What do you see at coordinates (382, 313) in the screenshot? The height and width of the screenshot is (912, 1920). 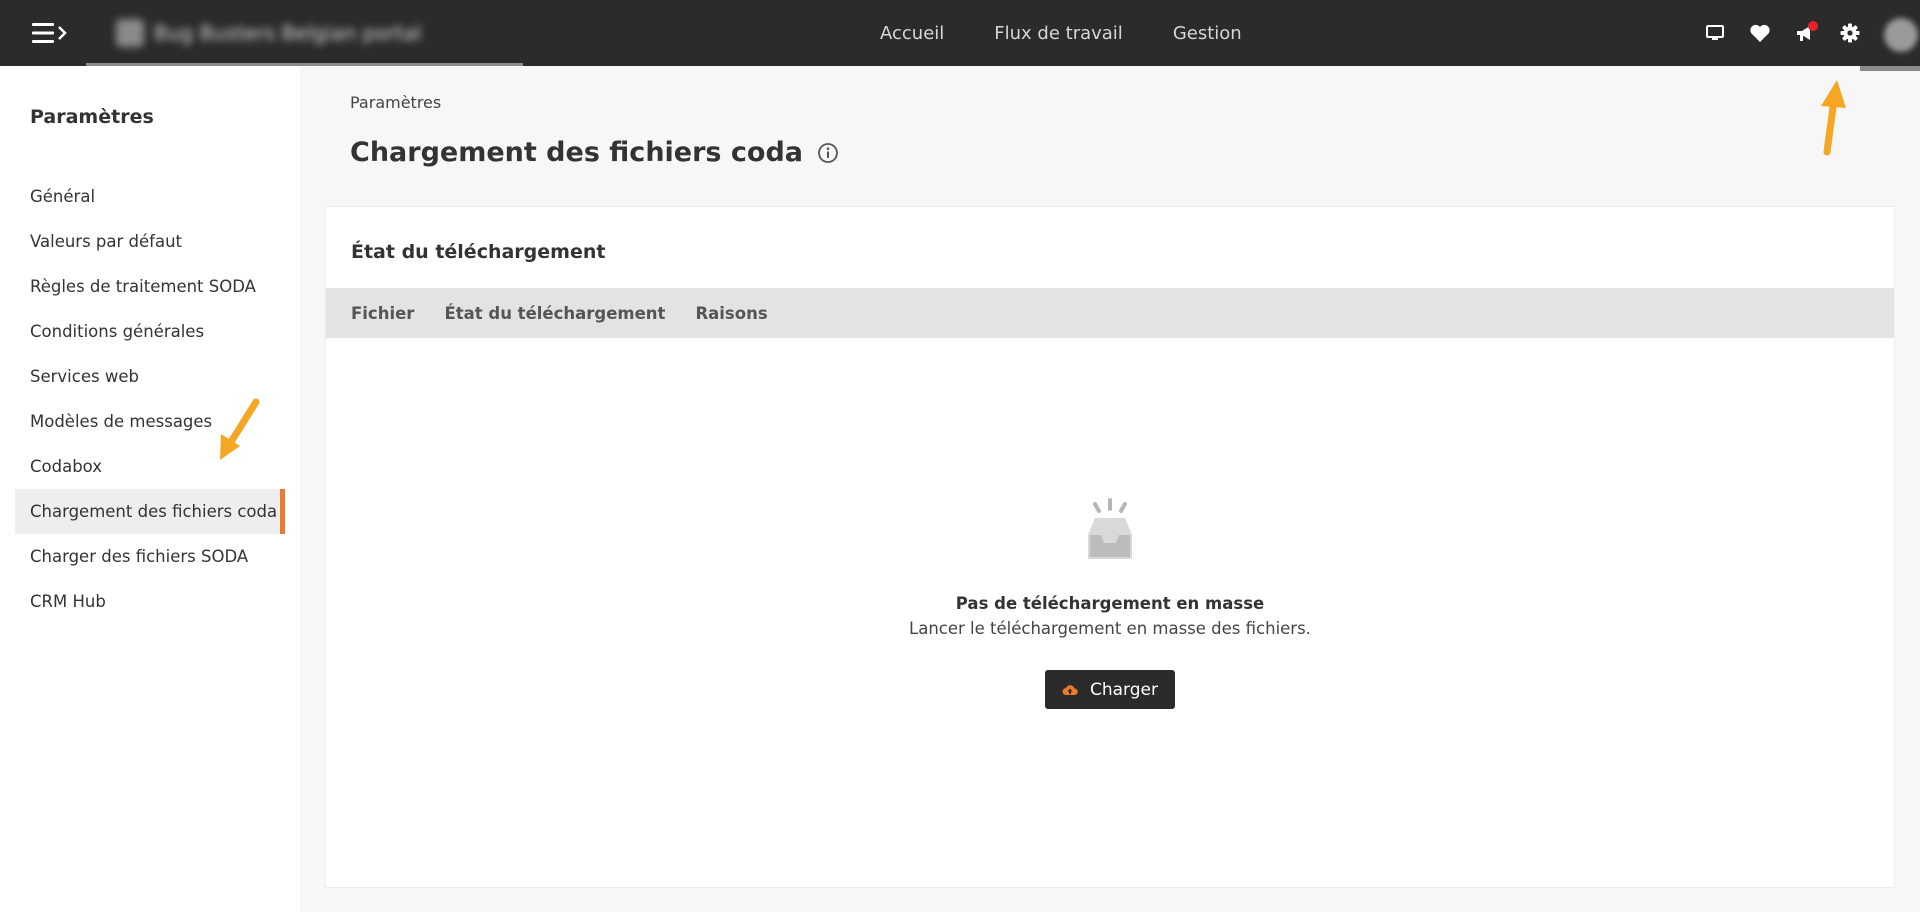 I see `column-header-file: Fichier` at bounding box center [382, 313].